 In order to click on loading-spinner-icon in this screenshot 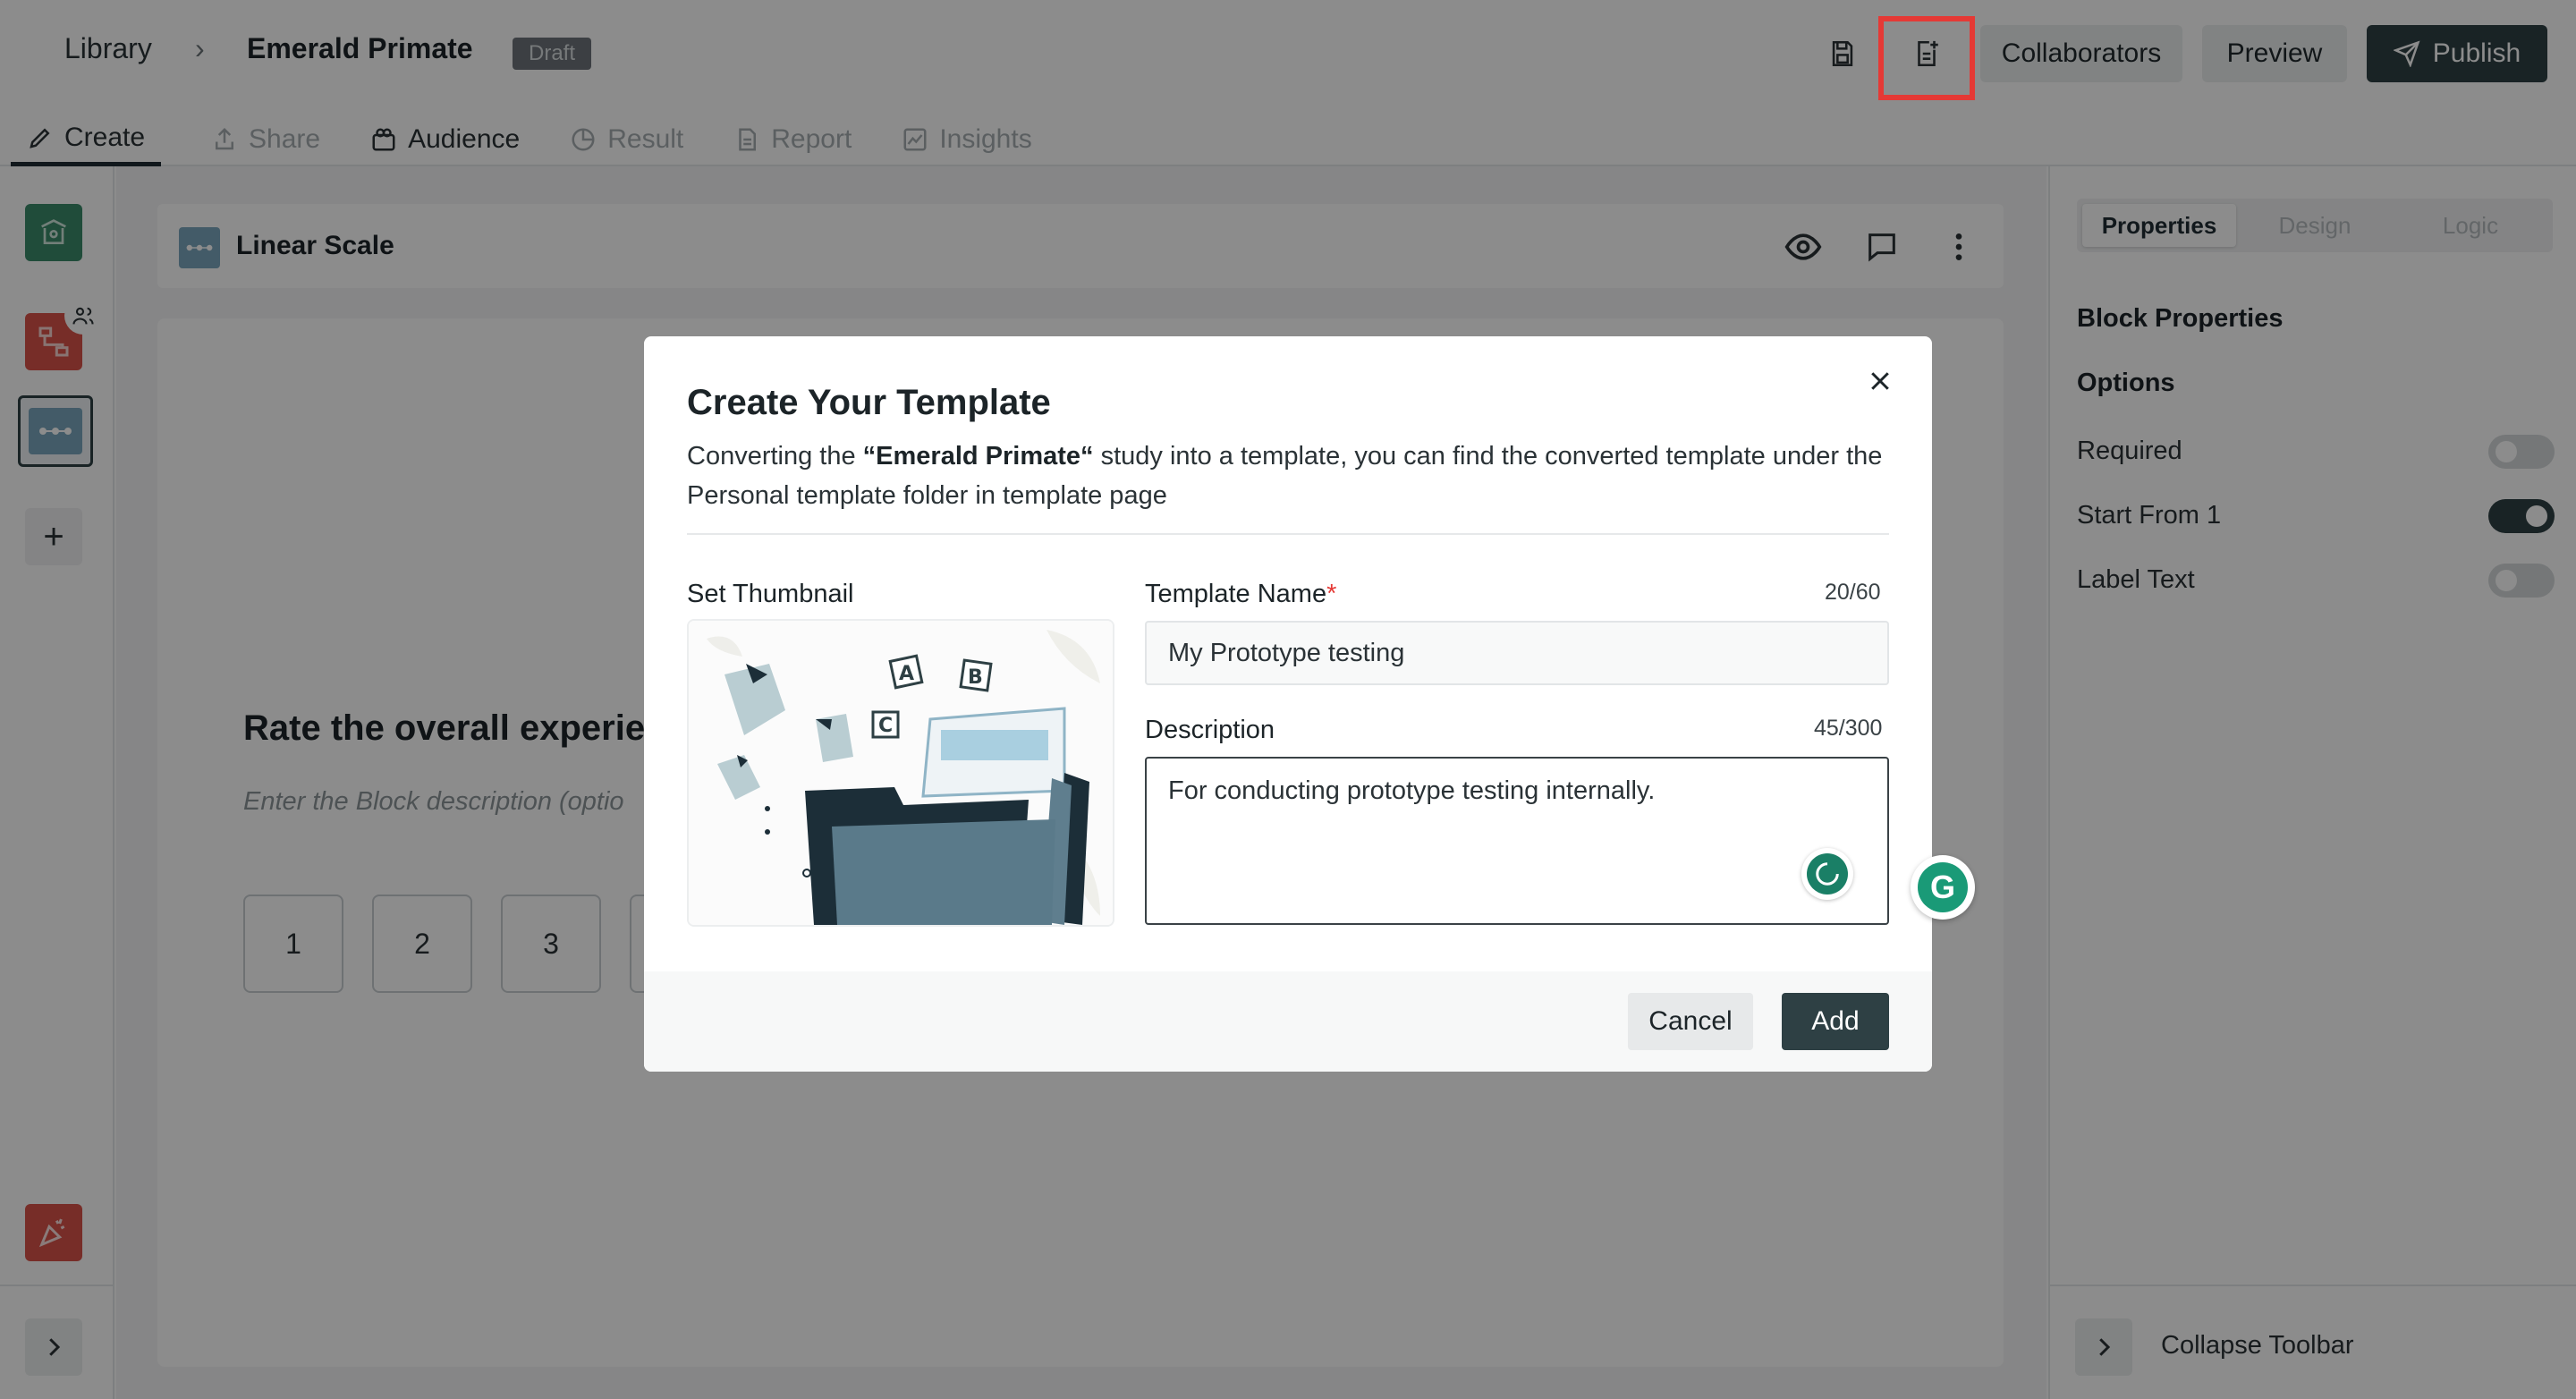, I will do `click(1827, 874)`.